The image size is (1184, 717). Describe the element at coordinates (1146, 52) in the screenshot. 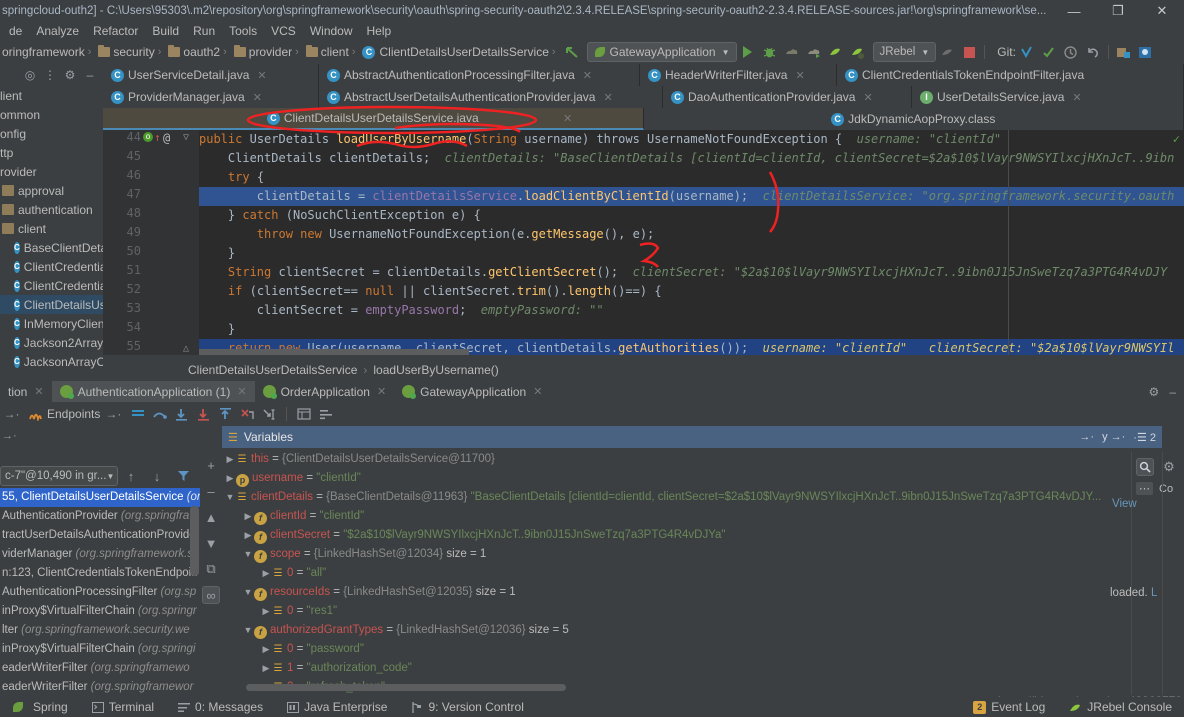

I see `search-everywhere-icon` at that location.